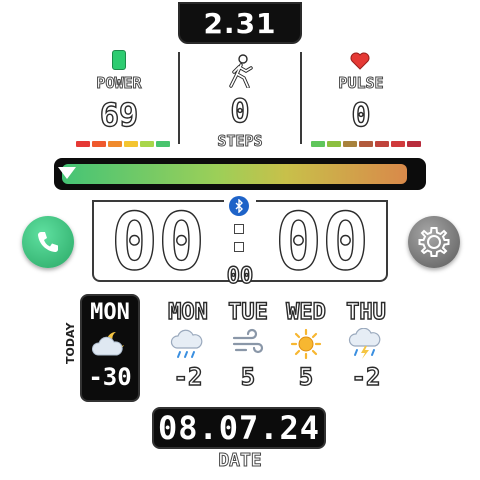 The image size is (480, 480). I want to click on progress-fill, so click(234, 174).